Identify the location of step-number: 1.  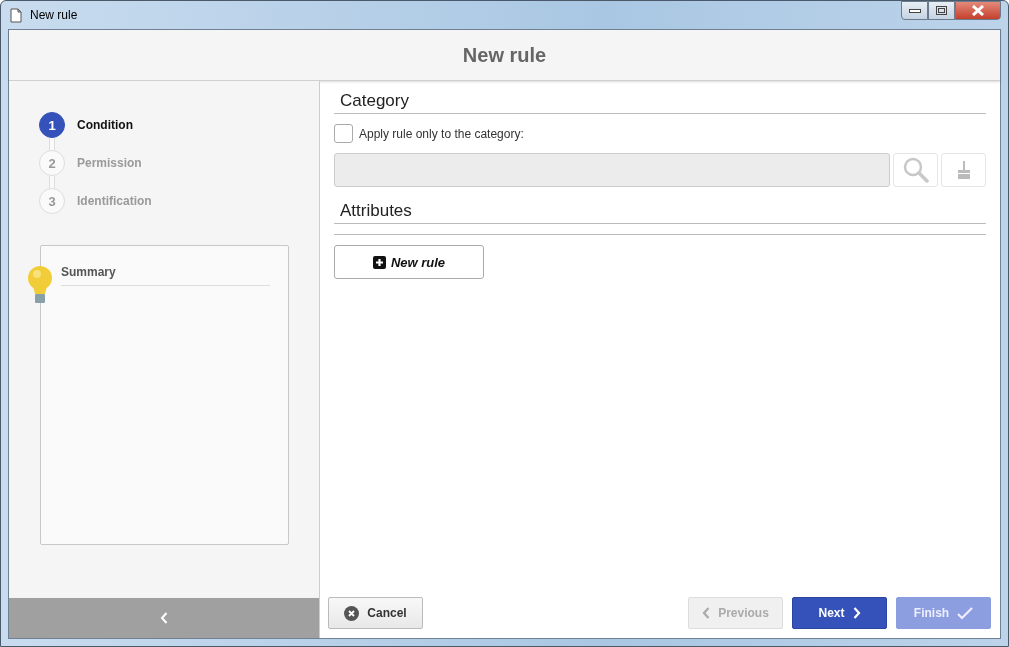
(52, 125).